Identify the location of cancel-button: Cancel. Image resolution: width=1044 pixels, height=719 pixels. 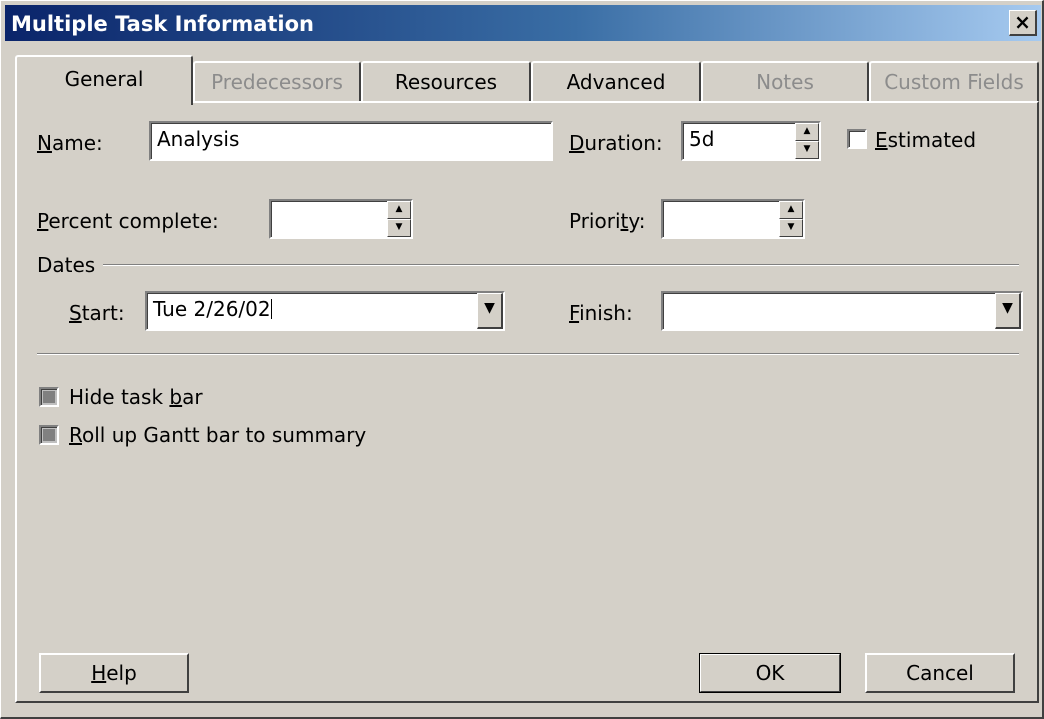
(940, 673).